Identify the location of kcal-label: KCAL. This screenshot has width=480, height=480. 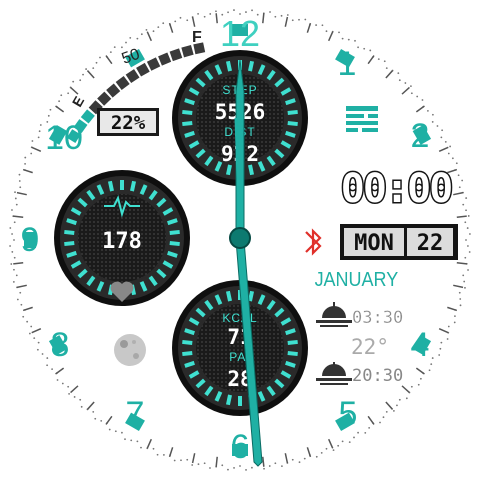
(239, 318).